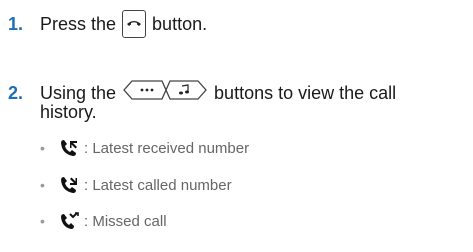  I want to click on missed-call-icon, so click(69, 221).